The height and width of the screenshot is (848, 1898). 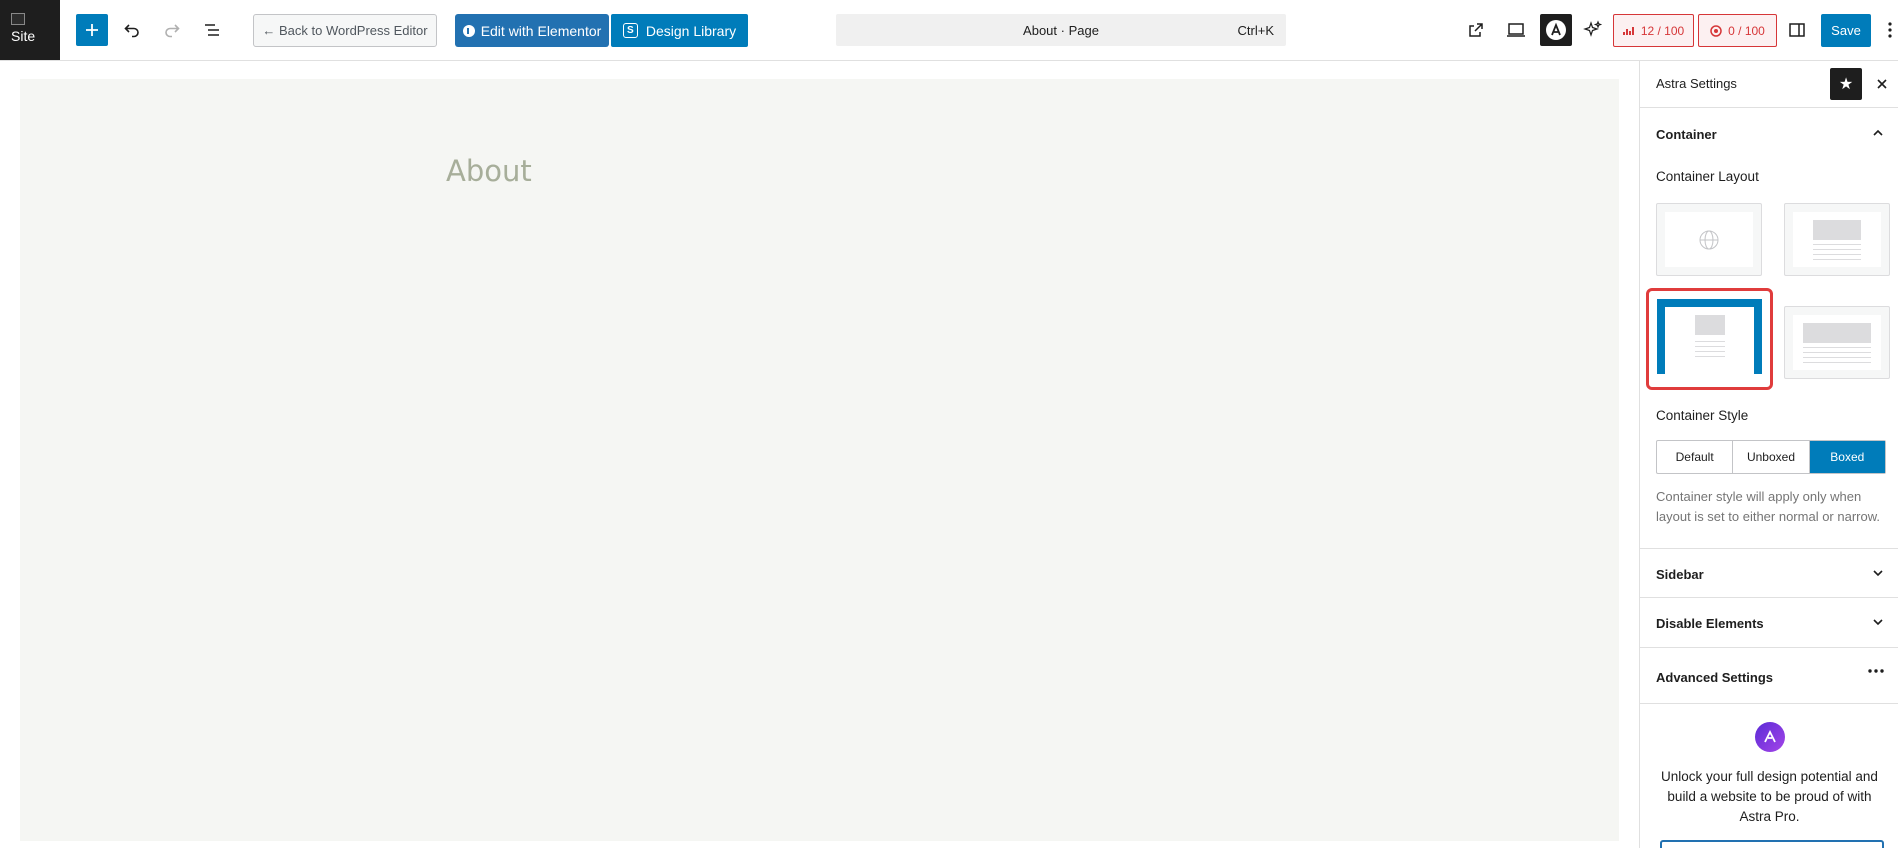 What do you see at coordinates (23, 36) in the screenshot?
I see `site-label: Site` at bounding box center [23, 36].